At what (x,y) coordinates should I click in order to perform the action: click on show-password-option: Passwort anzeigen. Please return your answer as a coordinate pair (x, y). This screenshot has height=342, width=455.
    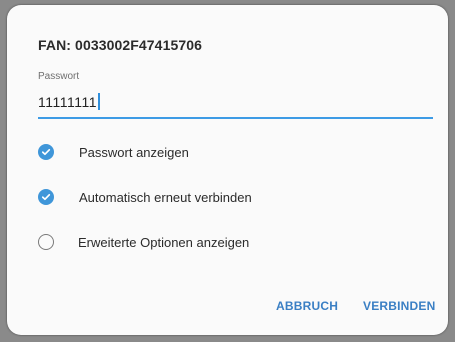
    Looking at the image, I should click on (113, 152).